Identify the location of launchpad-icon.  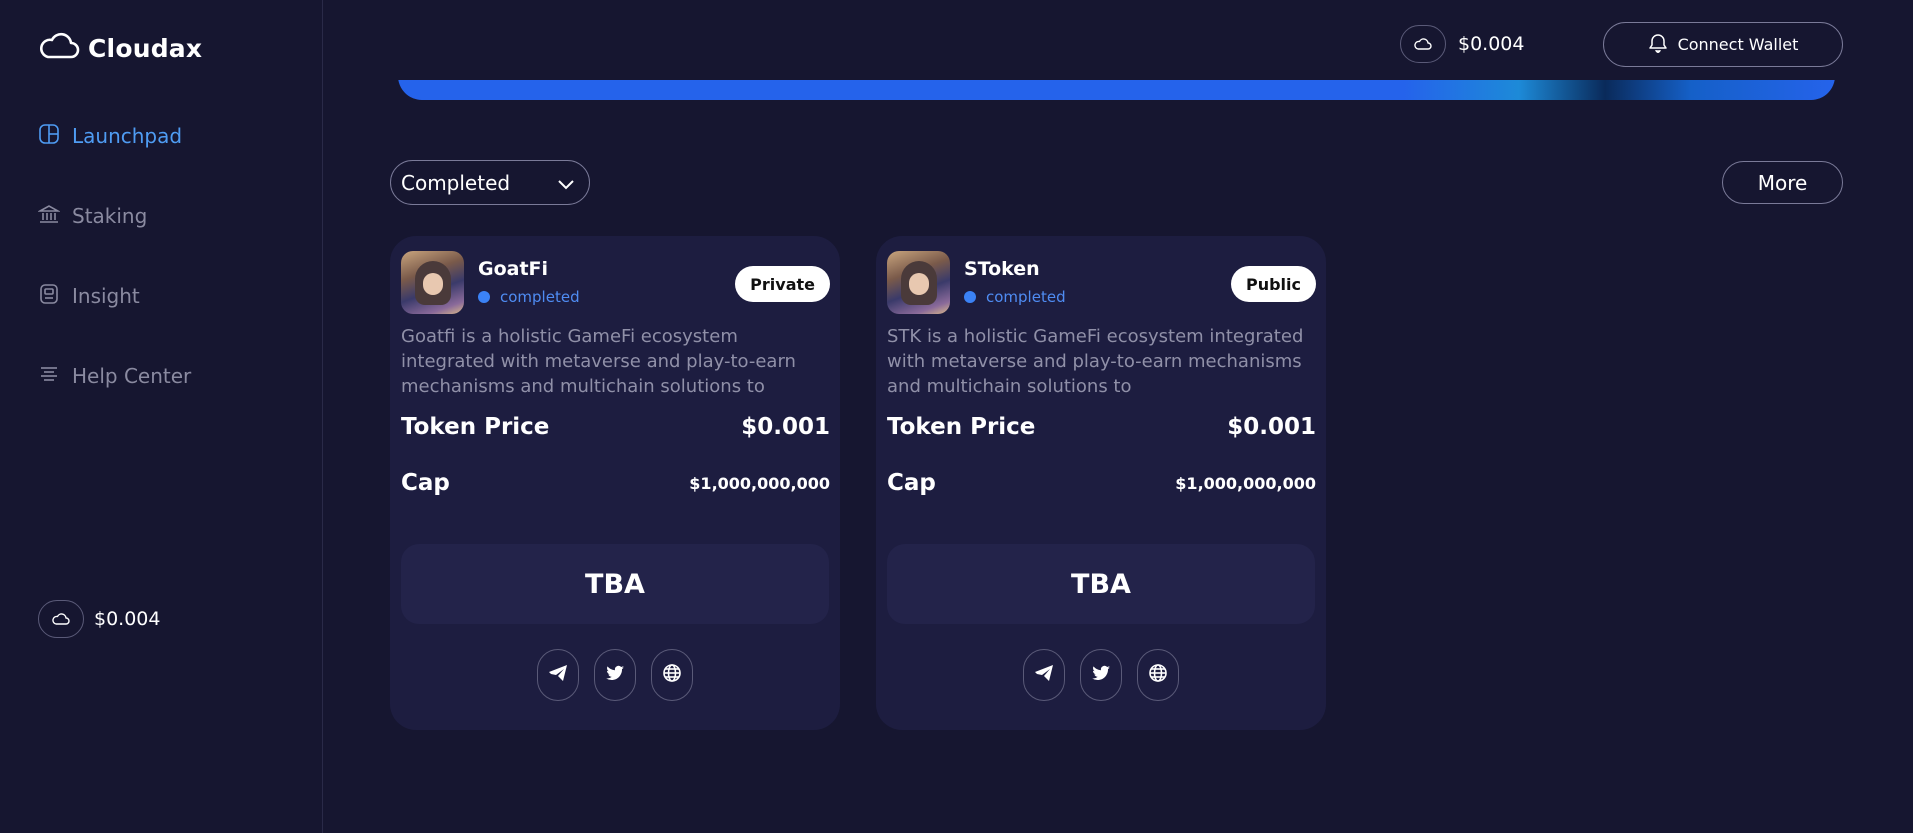
(49, 136).